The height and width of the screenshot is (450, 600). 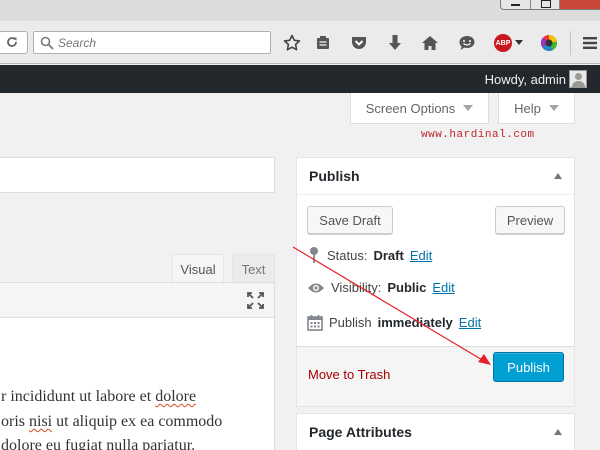 I want to click on visibility-value: Public, so click(x=407, y=287).